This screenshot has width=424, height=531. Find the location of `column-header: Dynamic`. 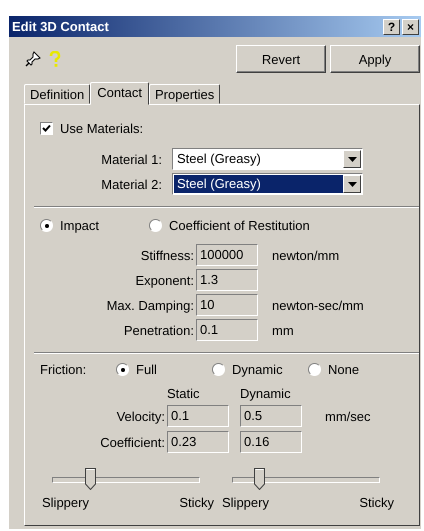

column-header: Dynamic is located at coordinates (266, 393).